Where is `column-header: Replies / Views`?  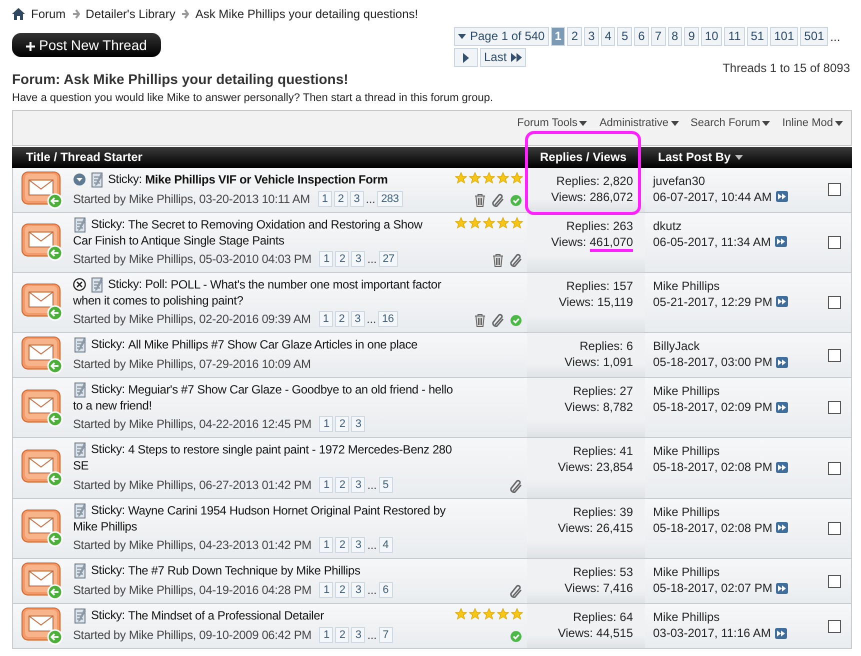
column-header: Replies / Views is located at coordinates (583, 157).